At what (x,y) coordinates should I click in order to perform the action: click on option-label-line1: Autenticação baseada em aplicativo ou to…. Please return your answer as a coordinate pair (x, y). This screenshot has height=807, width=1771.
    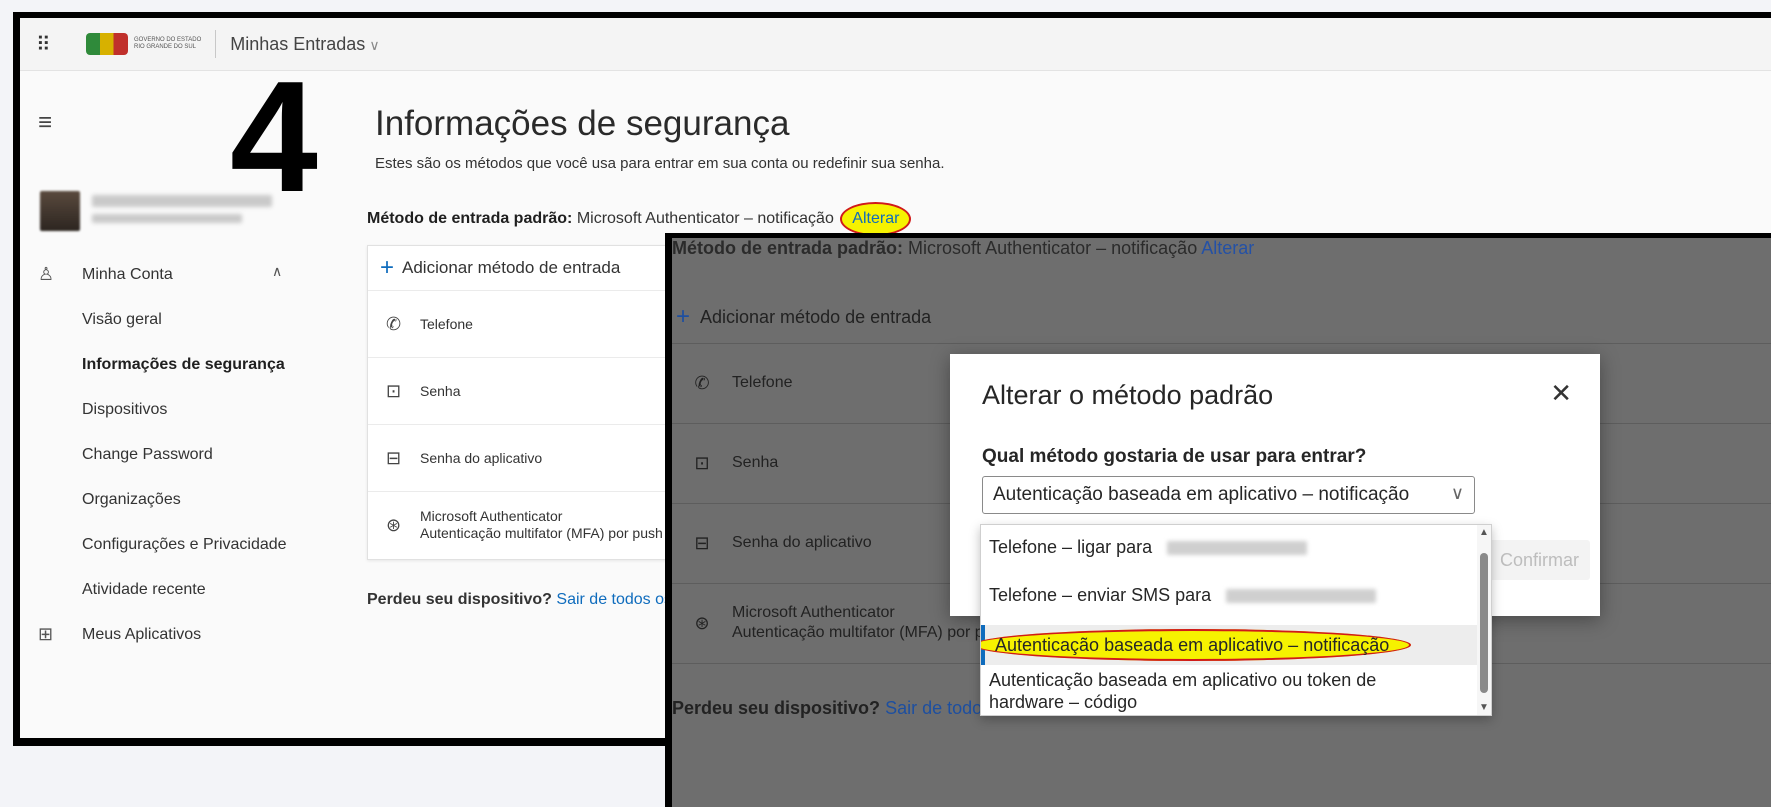
    Looking at the image, I should click on (1183, 680).